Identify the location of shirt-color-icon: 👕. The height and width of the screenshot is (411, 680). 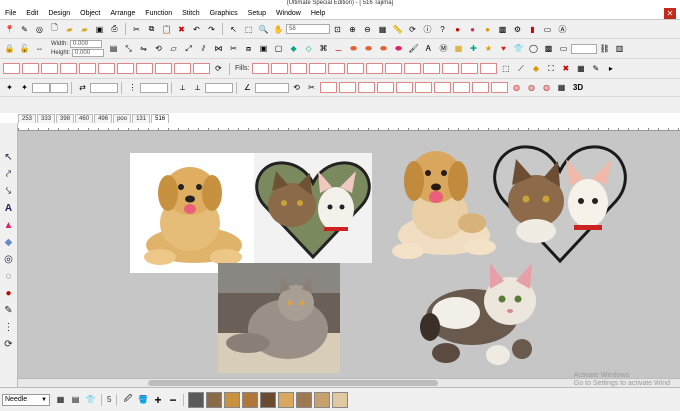
(90, 399).